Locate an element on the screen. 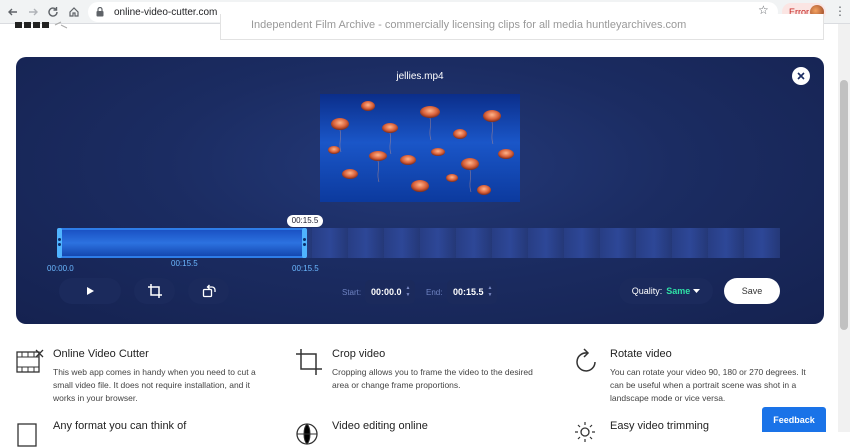  play-button is located at coordinates (90, 291).